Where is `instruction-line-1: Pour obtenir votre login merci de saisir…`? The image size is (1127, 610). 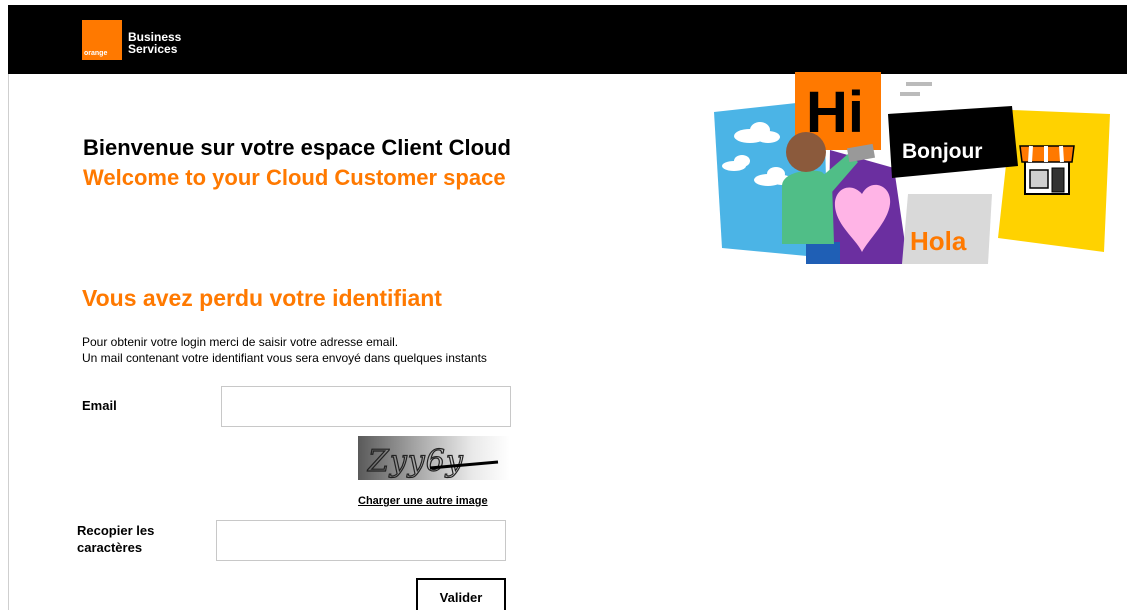 instruction-line-1: Pour obtenir votre login merci de saisir… is located at coordinates (240, 342).